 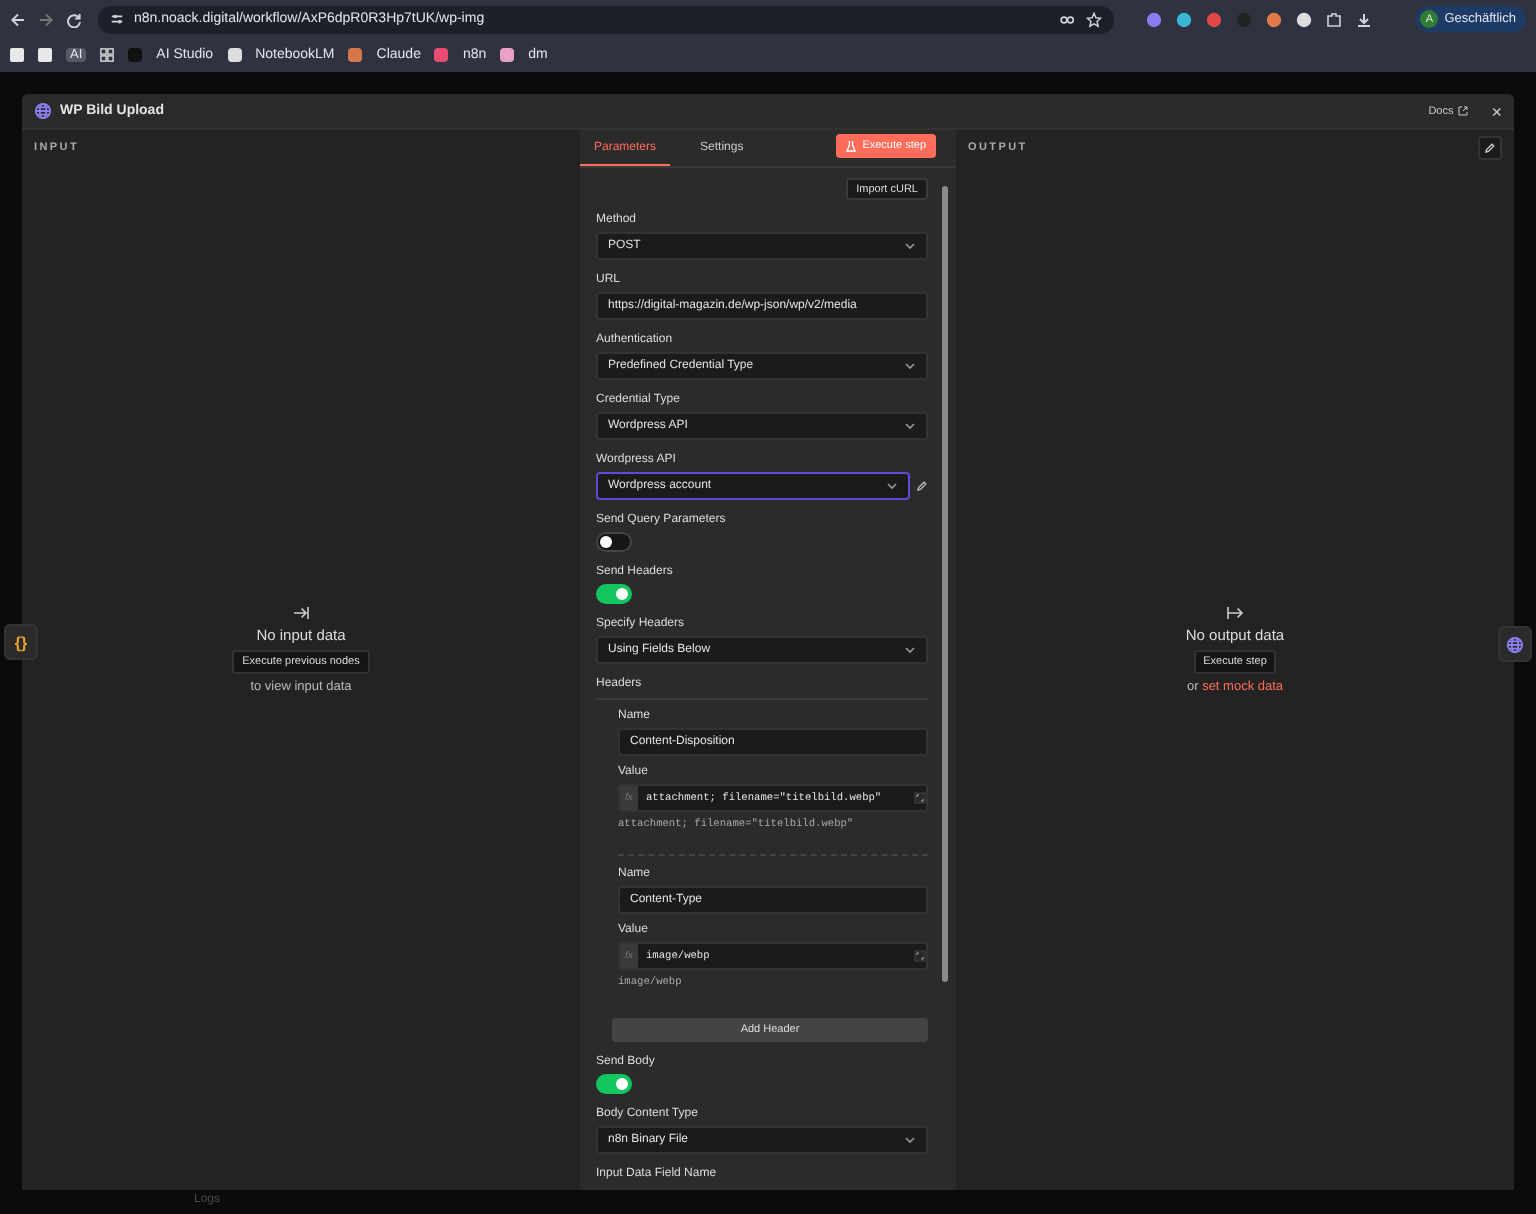 I want to click on node-type-button, so click(x=1515, y=644).